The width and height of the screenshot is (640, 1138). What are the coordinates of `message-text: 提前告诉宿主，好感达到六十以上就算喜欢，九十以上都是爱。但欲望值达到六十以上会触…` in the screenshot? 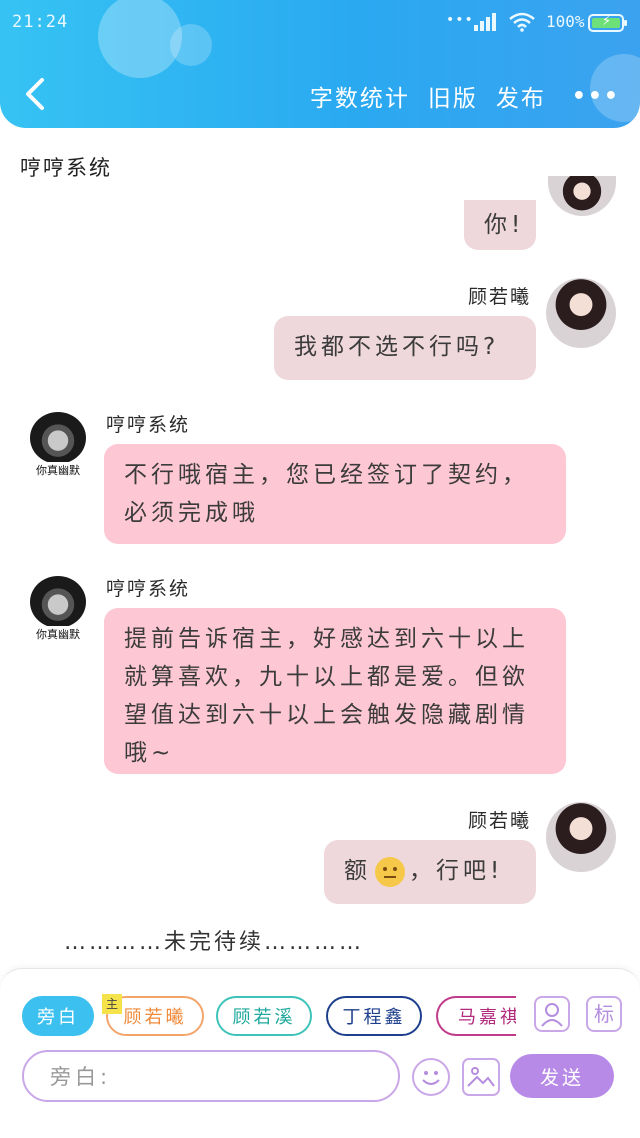 It's located at (326, 696).